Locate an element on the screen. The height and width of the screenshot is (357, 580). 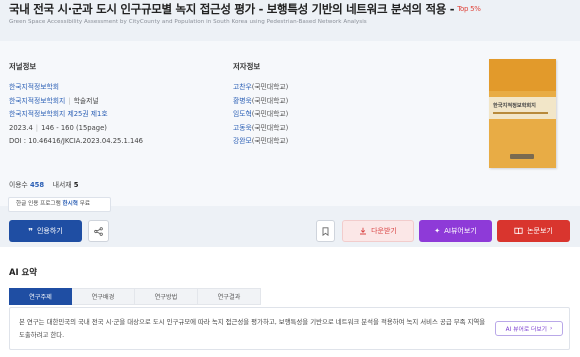
publish-date: 2023.4 is located at coordinates (21, 127).